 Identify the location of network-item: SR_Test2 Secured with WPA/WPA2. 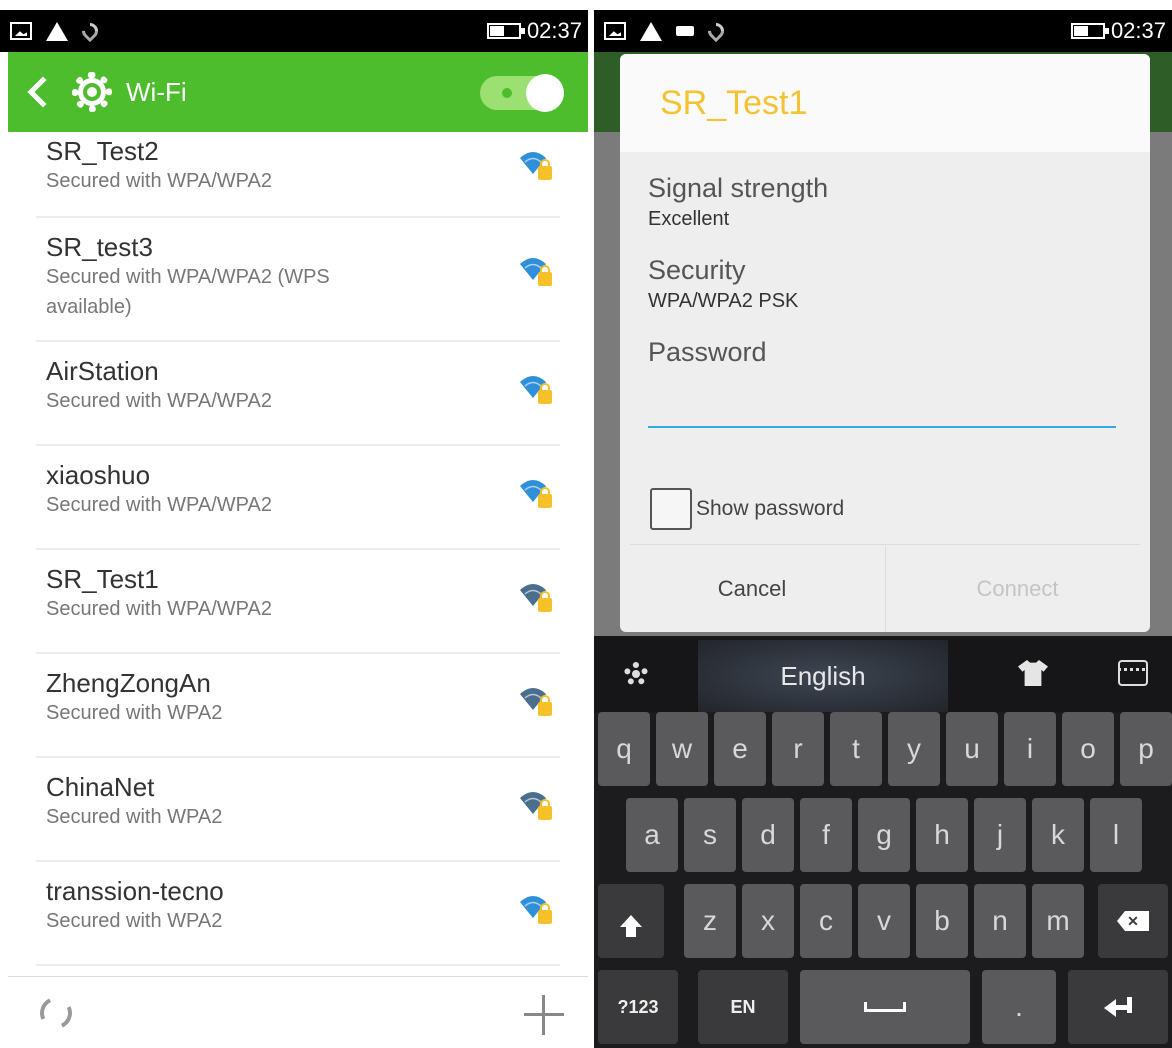
(298, 175).